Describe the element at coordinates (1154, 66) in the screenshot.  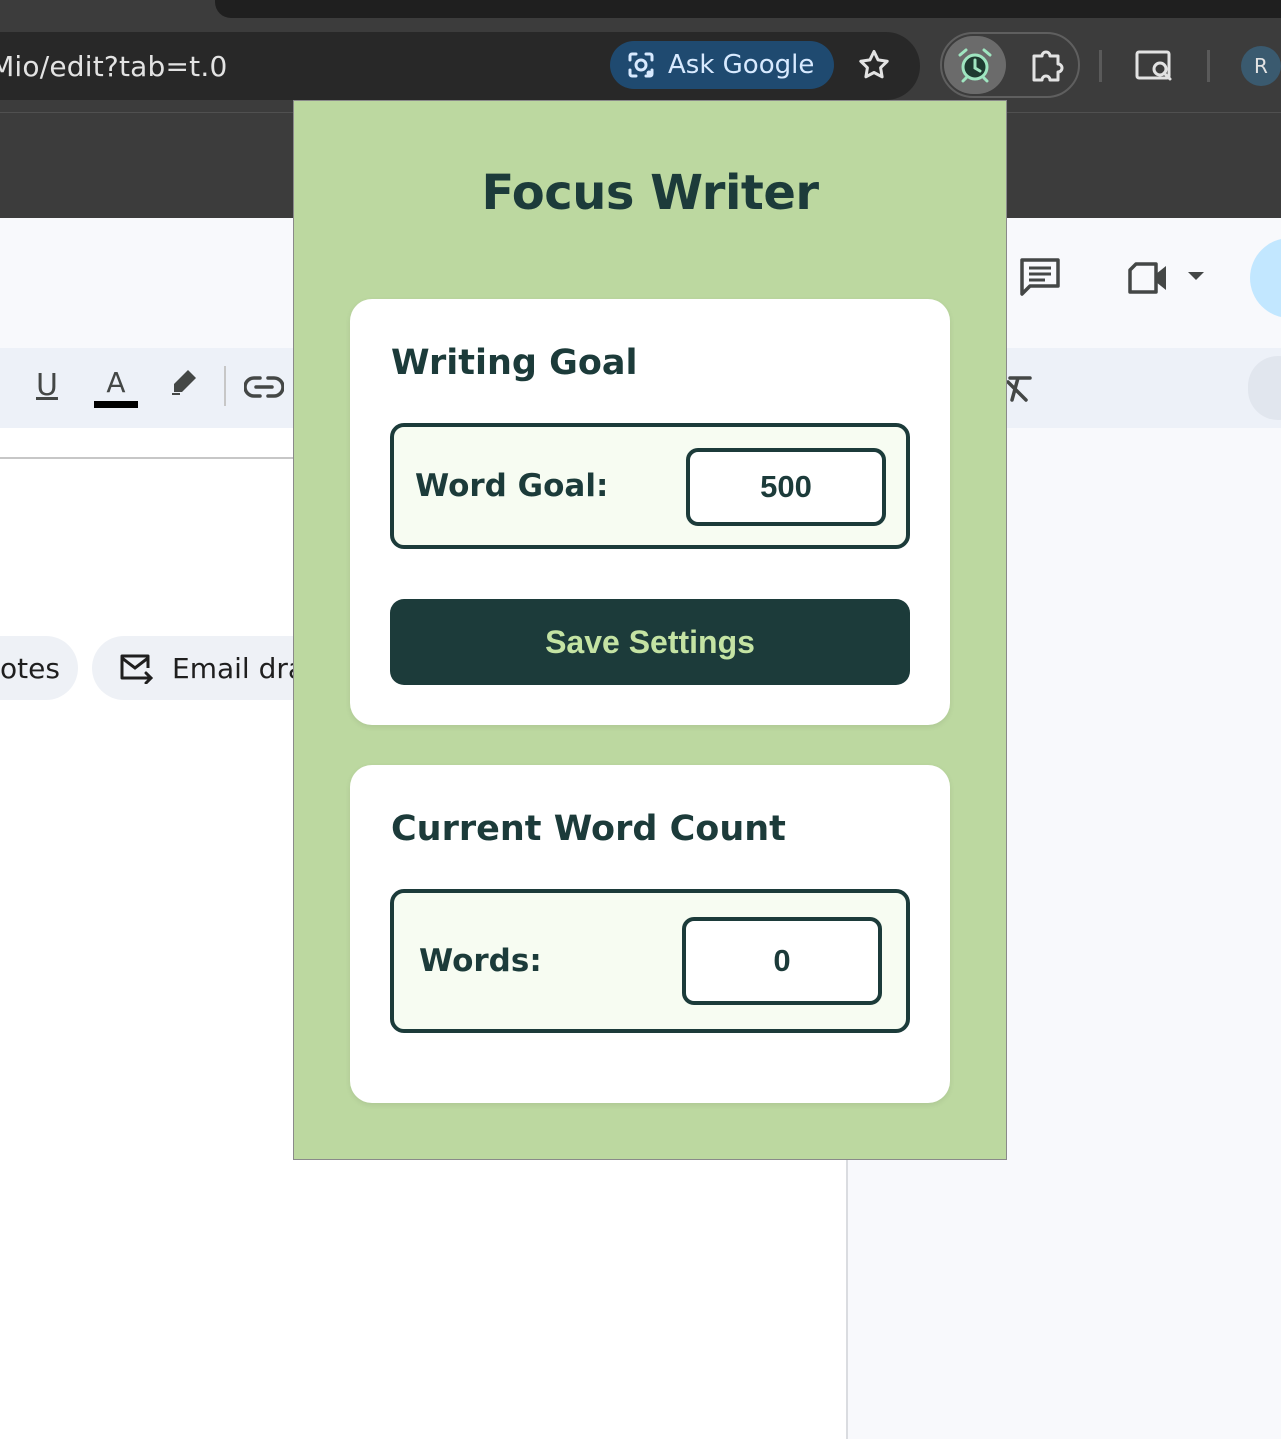
I see `reading-mode-icon` at that location.